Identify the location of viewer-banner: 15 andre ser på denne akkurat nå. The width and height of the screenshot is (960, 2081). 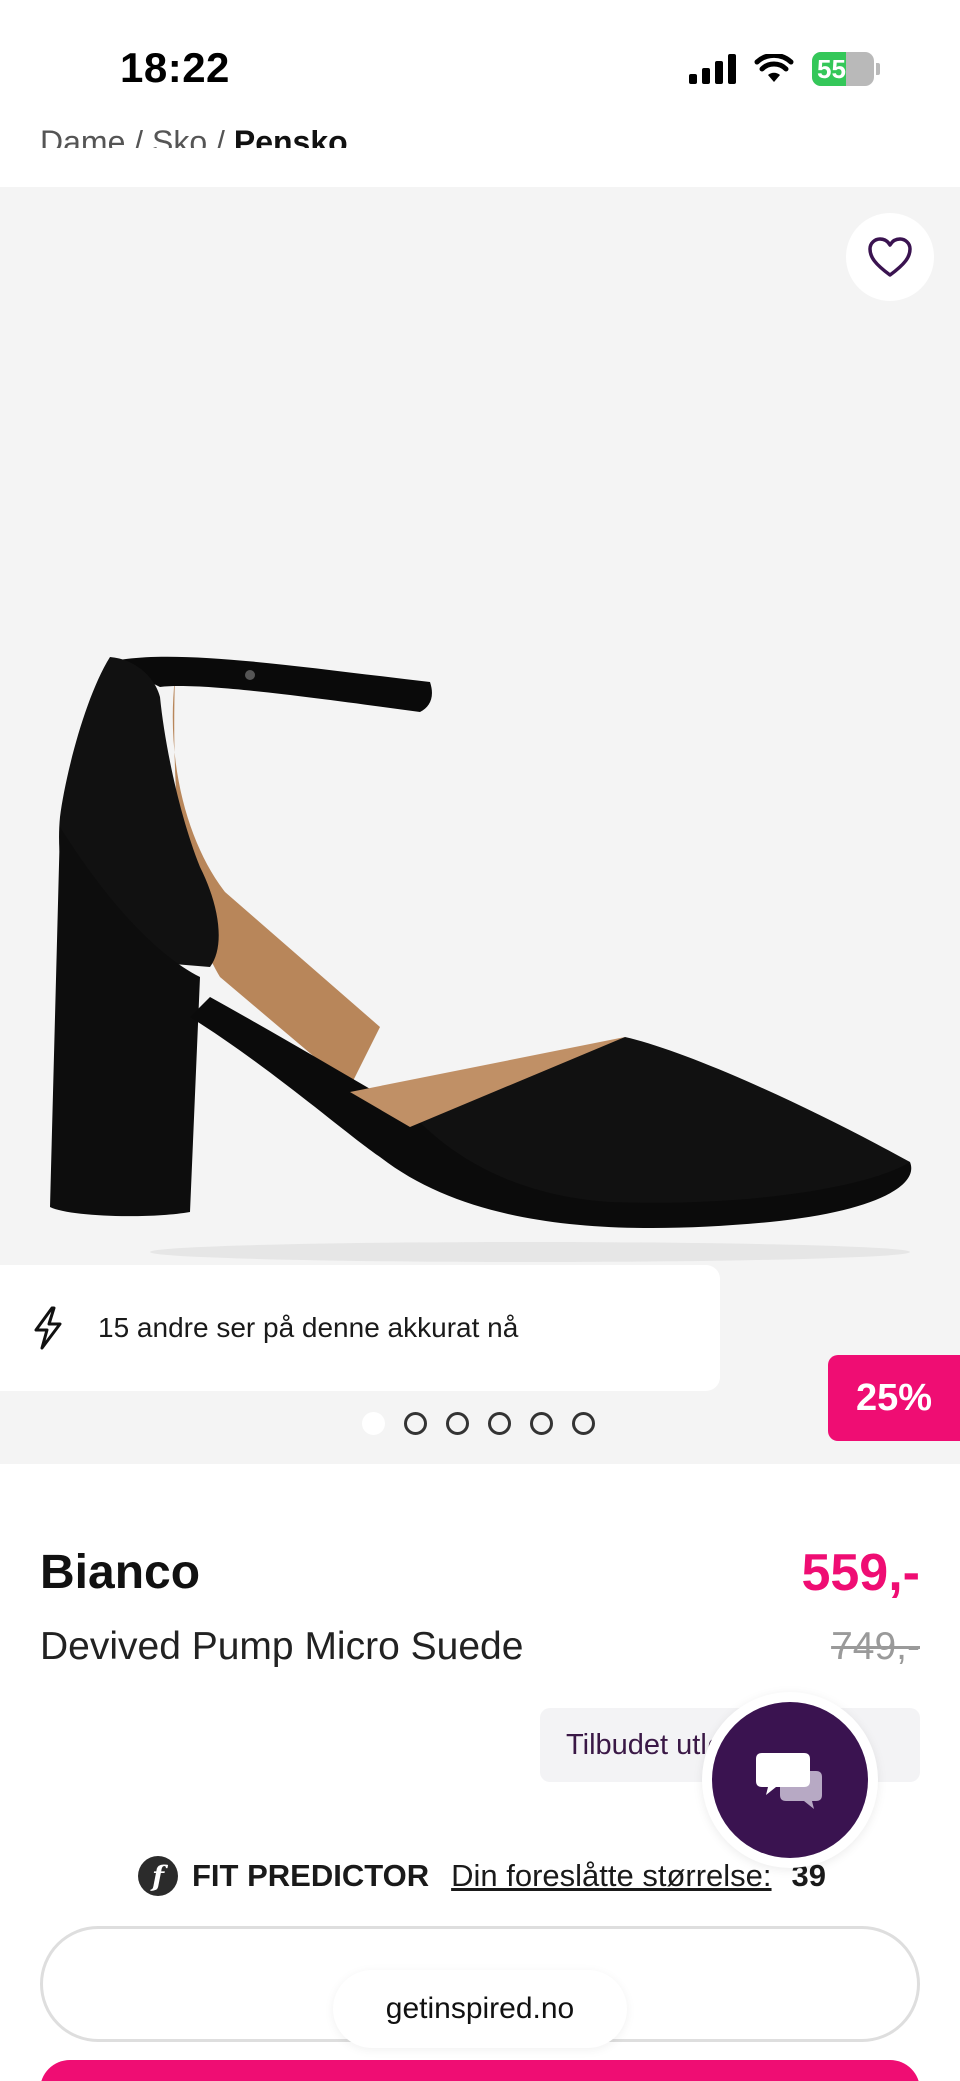
(360, 1328).